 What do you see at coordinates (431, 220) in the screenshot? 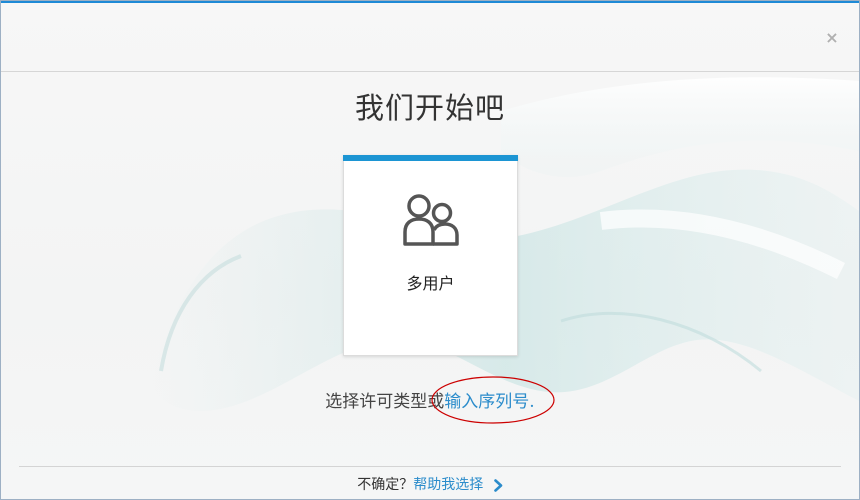
I see `users-icon` at bounding box center [431, 220].